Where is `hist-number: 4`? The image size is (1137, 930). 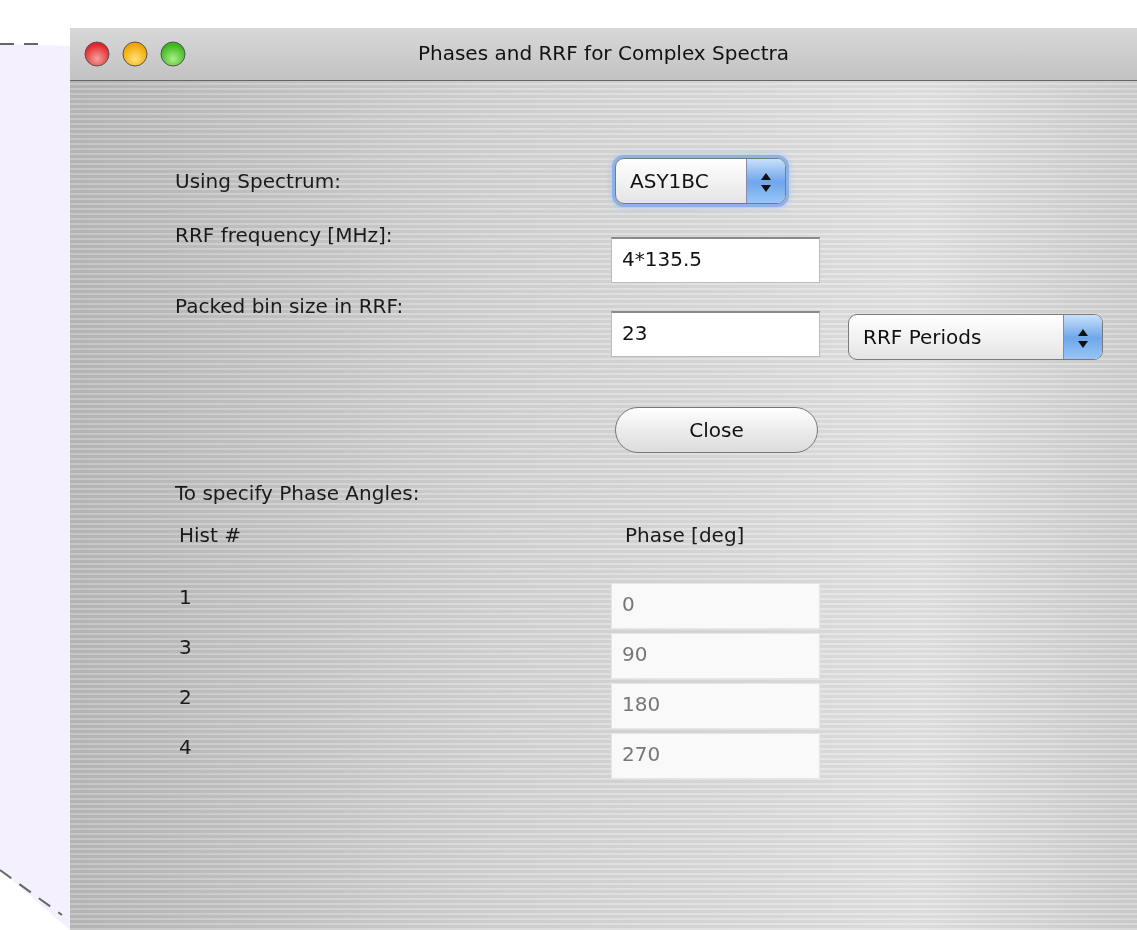 hist-number: 4 is located at coordinates (185, 747).